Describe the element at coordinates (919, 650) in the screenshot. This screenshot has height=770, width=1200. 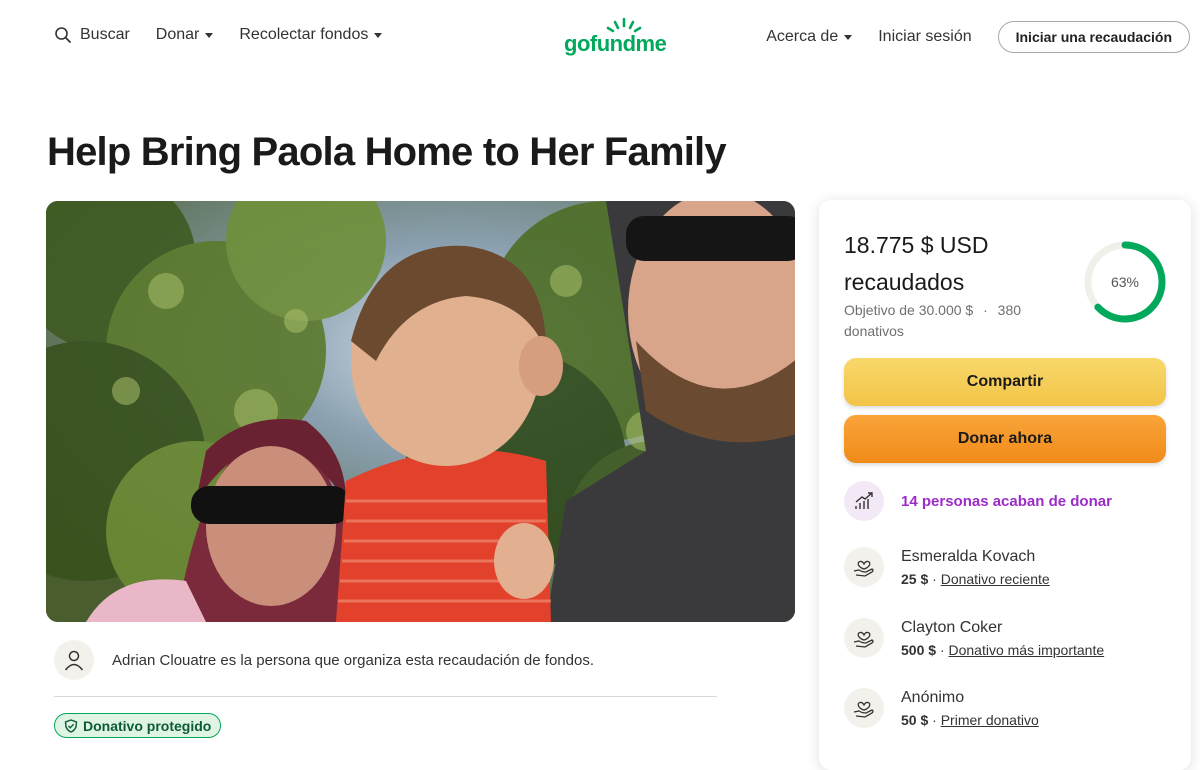
I see `donation-amount: 500 $` at that location.